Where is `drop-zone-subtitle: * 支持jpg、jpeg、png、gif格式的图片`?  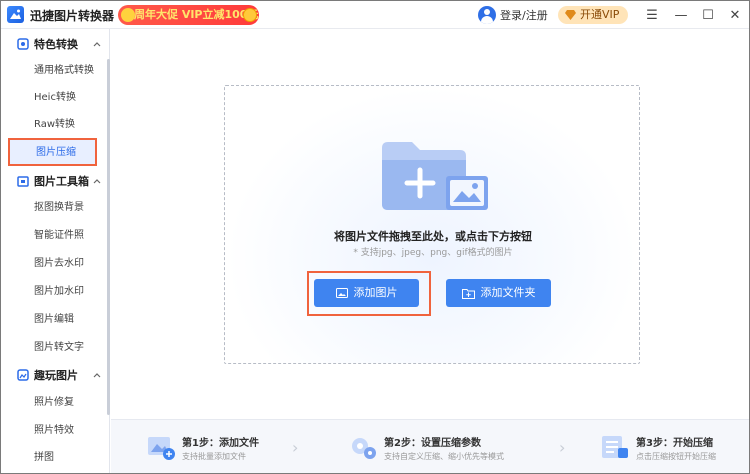
drop-zone-subtitle: * 支持jpg、jpeg、png、gif格式的图片 is located at coordinates (433, 253).